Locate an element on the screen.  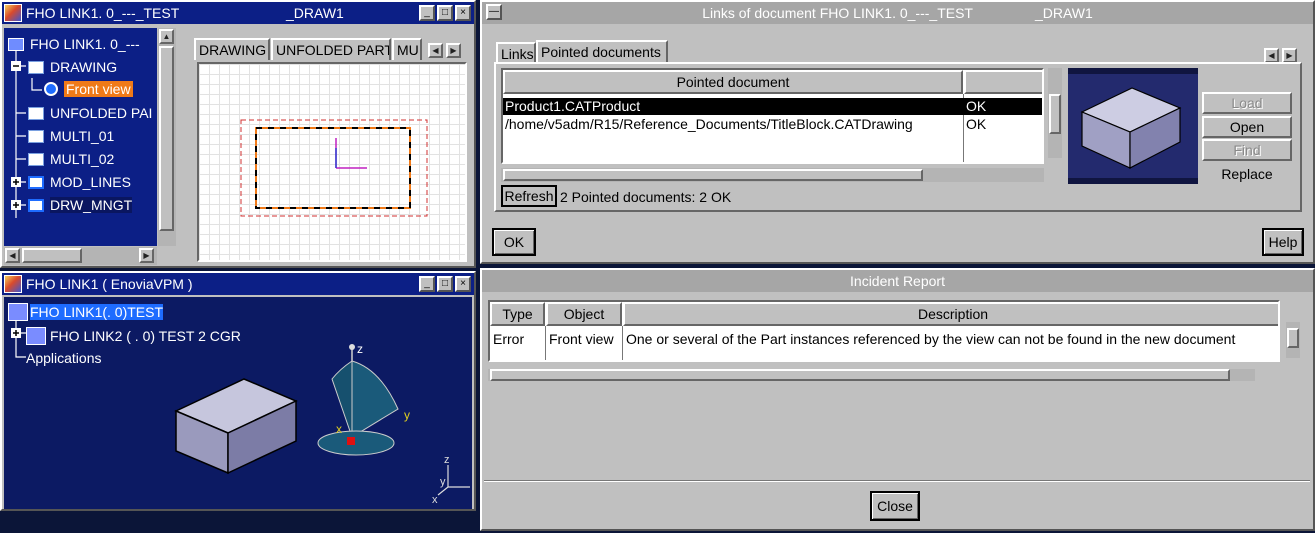
compass-icon: z y x is located at coordinates (363, 399).